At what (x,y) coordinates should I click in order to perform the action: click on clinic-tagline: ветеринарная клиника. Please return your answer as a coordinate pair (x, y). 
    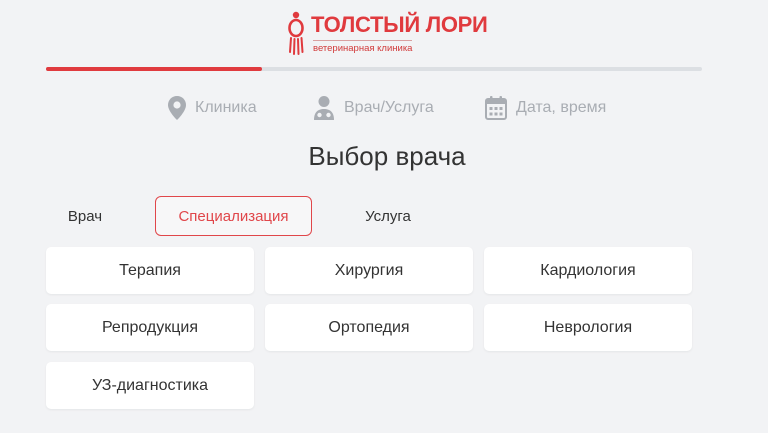
    Looking at the image, I should click on (363, 47).